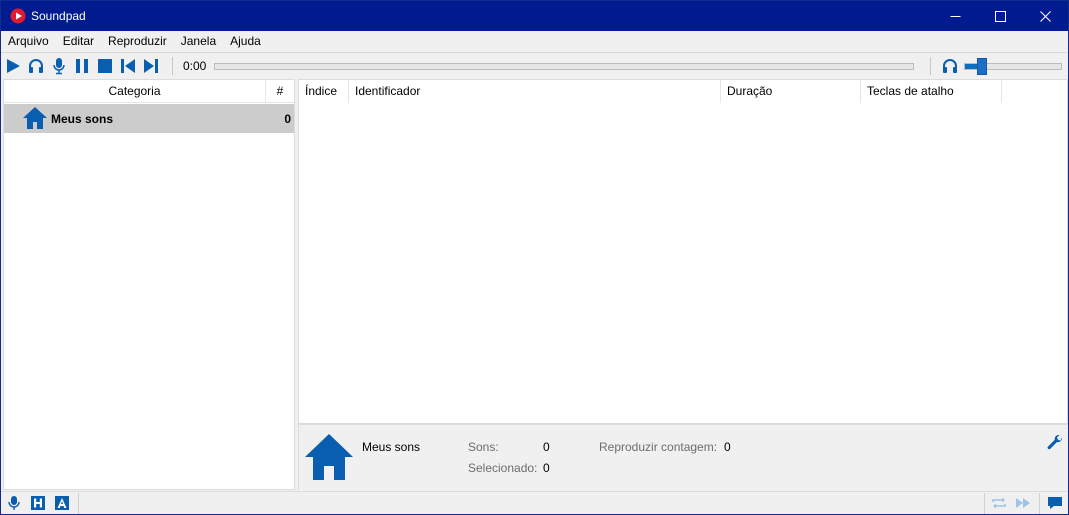 The width and height of the screenshot is (1069, 515). What do you see at coordinates (931, 91) in the screenshot?
I see `column-teclas-de-atalho: Teclas de atalho` at bounding box center [931, 91].